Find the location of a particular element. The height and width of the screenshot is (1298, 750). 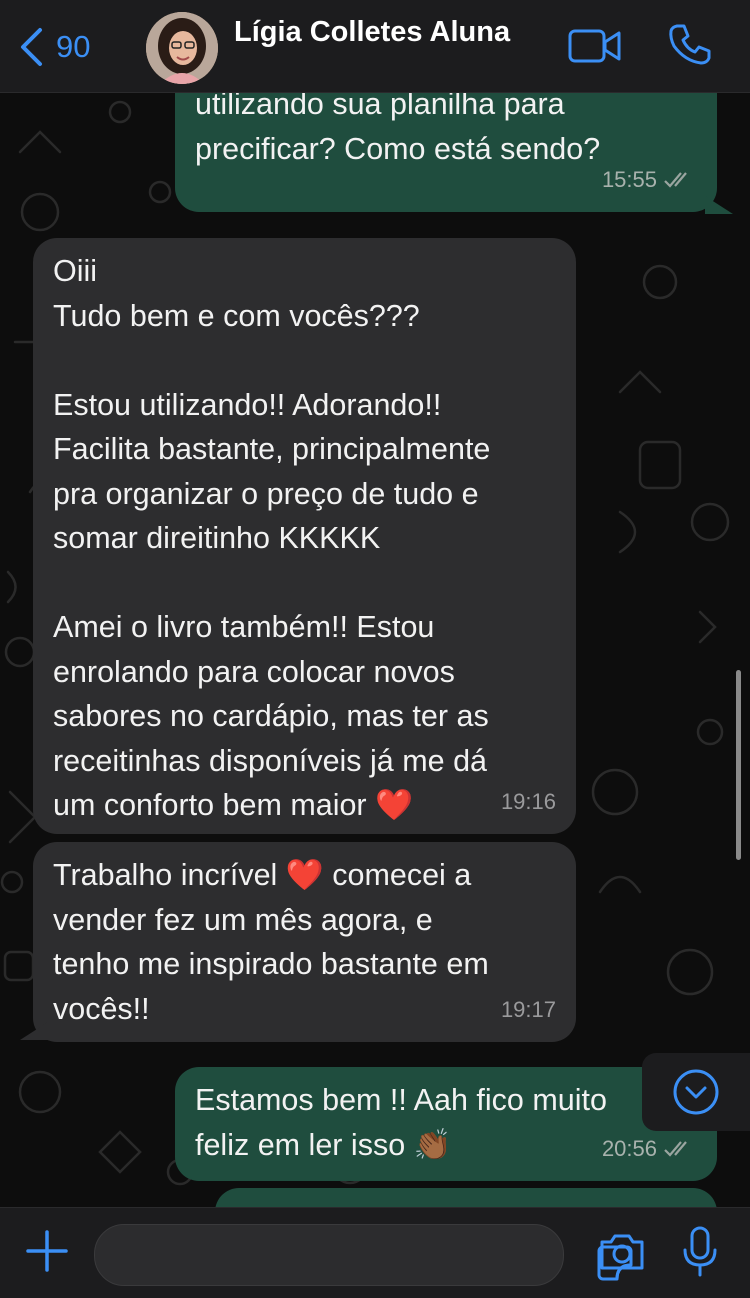

chat-header: 90 Lígia Colletes Aluna is located at coordinates (375, 46).